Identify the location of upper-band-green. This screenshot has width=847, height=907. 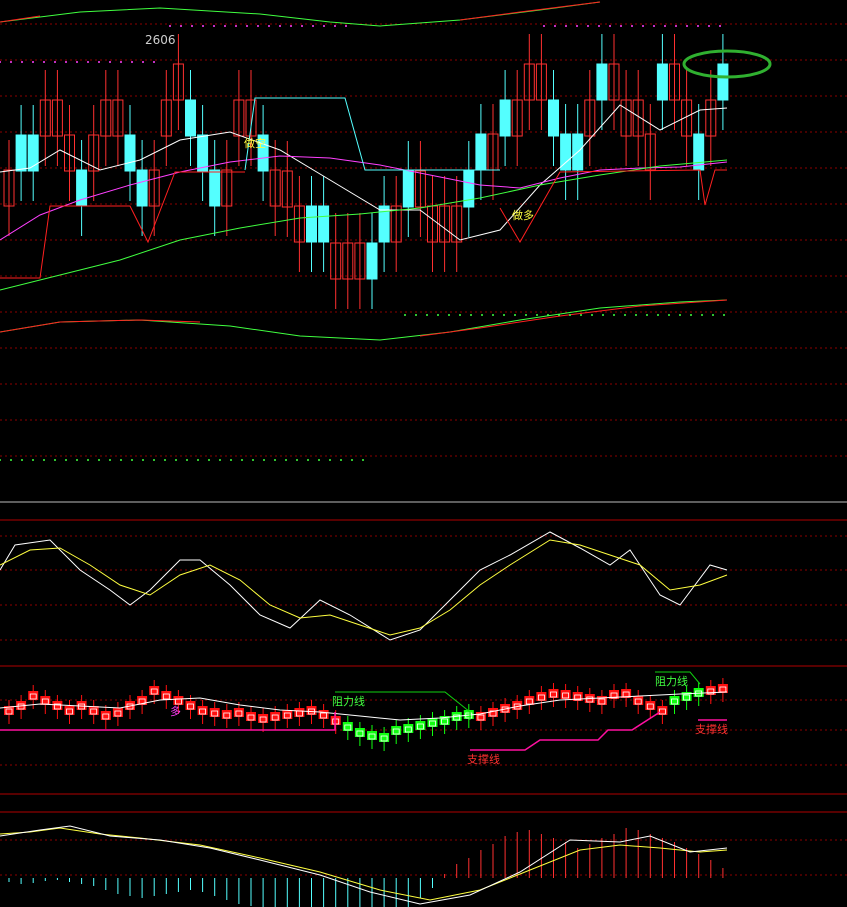
(300, 14).